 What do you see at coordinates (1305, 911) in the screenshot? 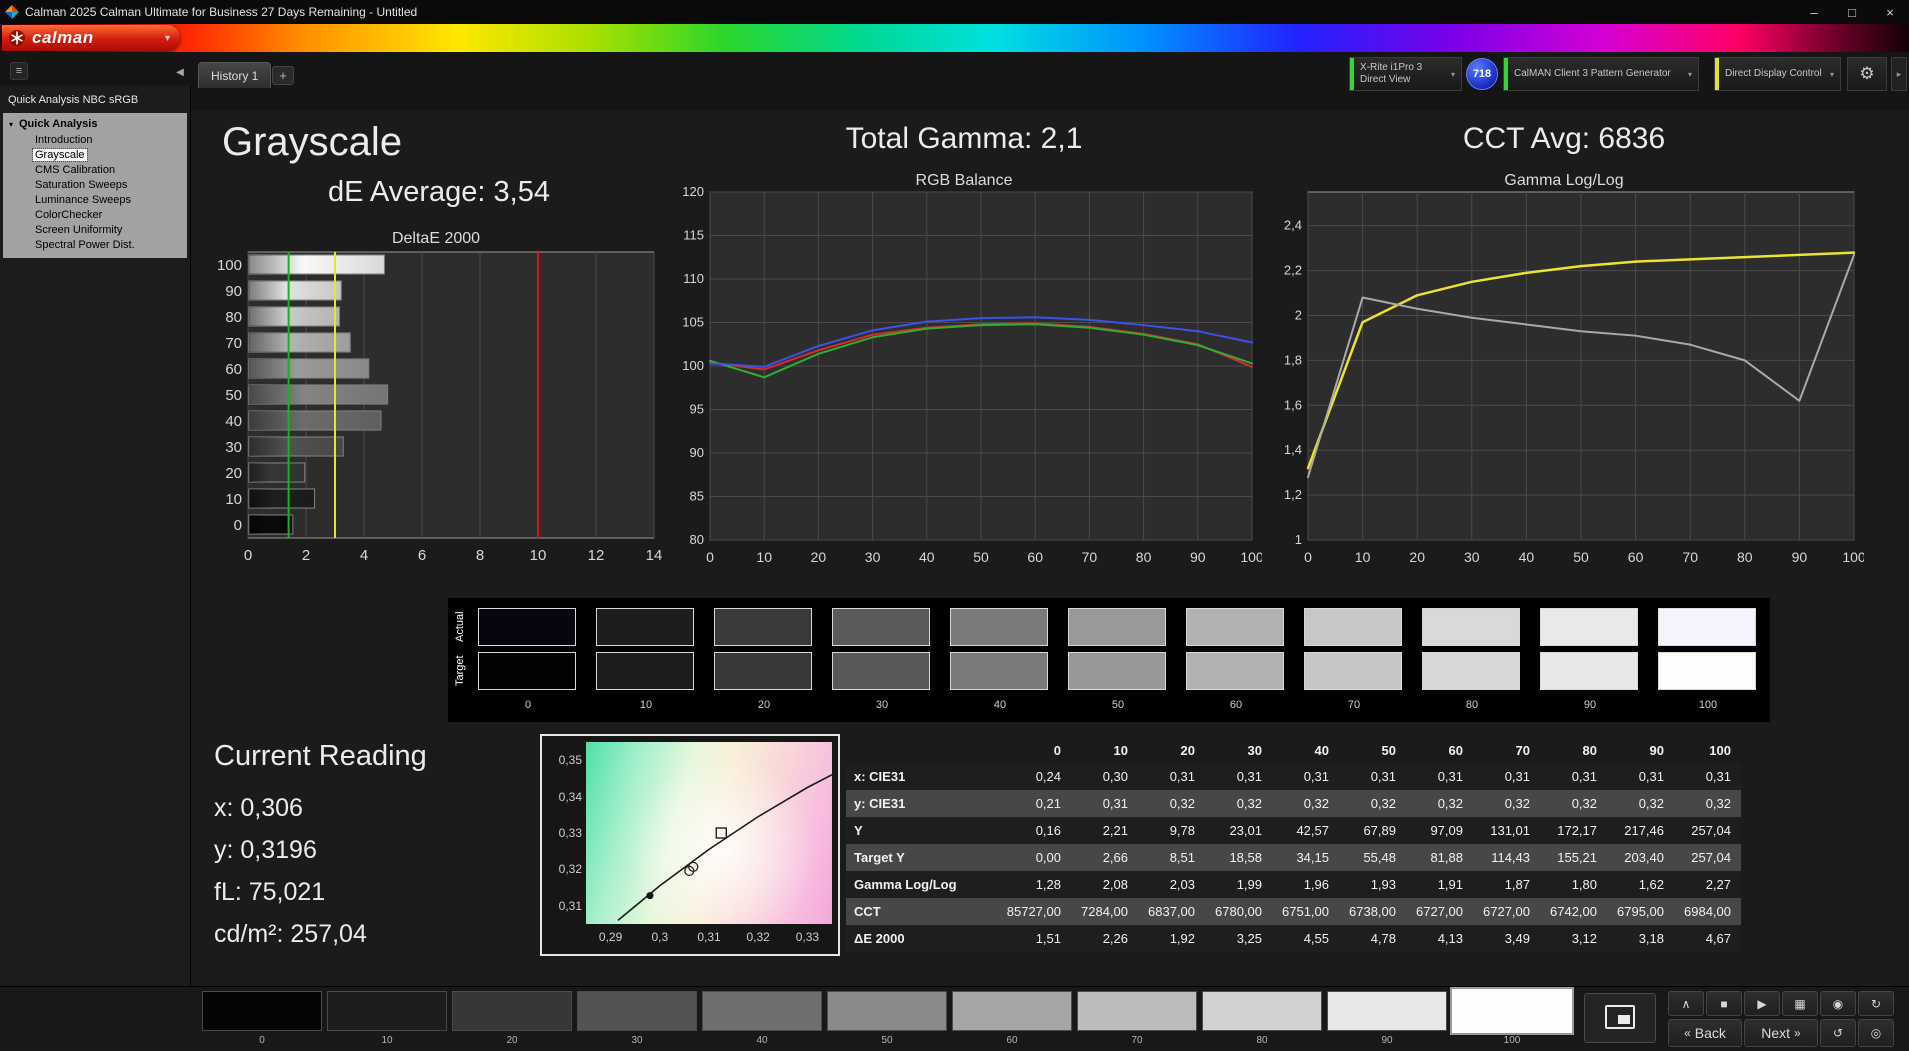
I see `table-cell: 6751,00` at bounding box center [1305, 911].